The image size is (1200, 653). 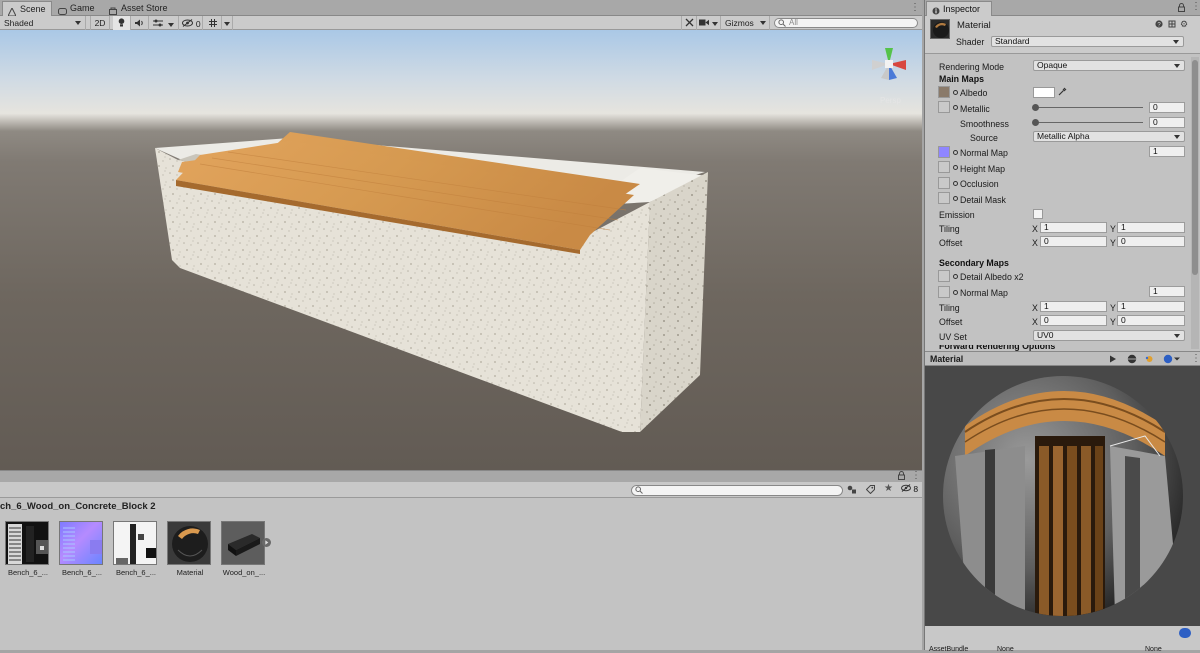 What do you see at coordinates (140, 23) in the screenshot?
I see `audio-toggle-button` at bounding box center [140, 23].